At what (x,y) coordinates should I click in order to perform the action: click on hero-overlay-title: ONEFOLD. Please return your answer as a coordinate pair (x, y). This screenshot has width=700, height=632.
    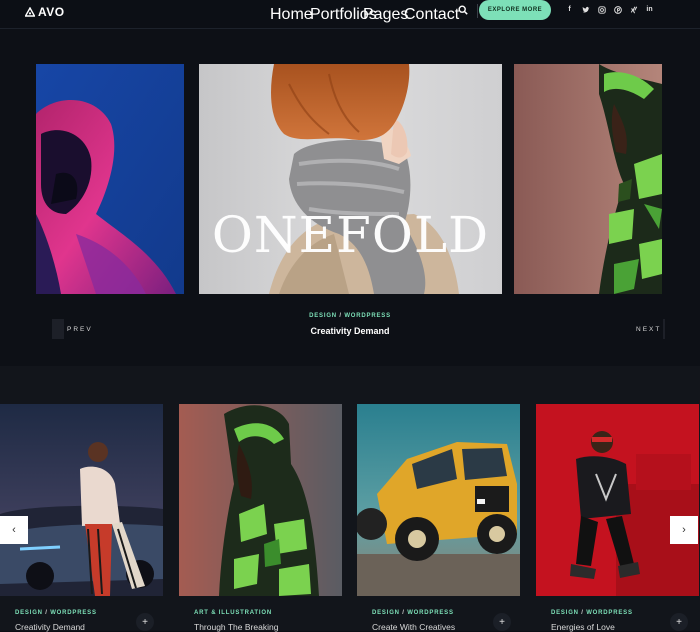
    Looking at the image, I should click on (350, 235).